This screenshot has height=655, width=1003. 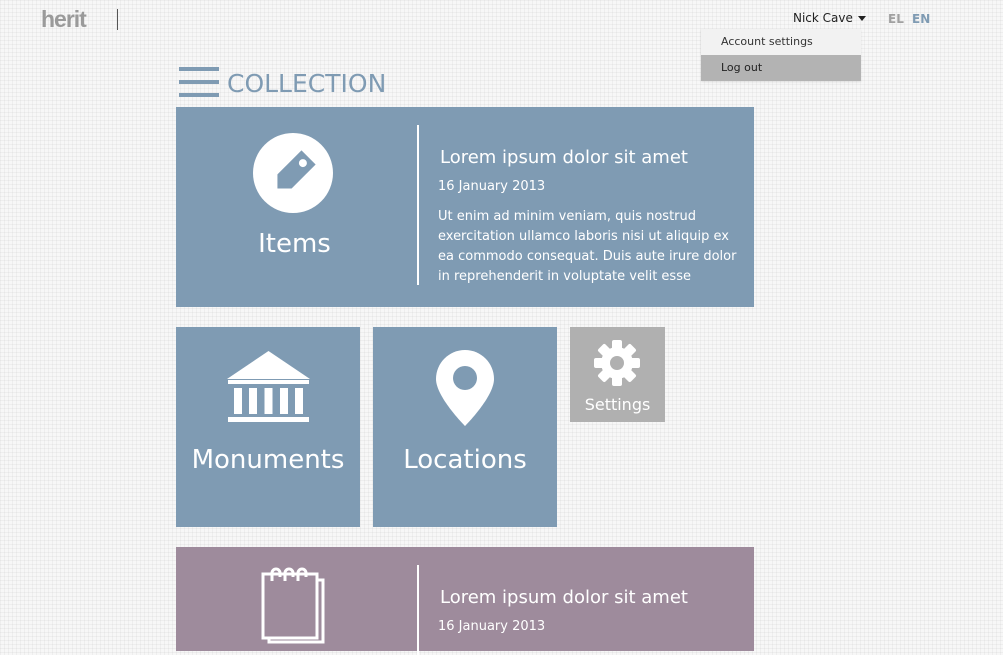 I want to click on locations-tile: Locations, so click(x=465, y=427).